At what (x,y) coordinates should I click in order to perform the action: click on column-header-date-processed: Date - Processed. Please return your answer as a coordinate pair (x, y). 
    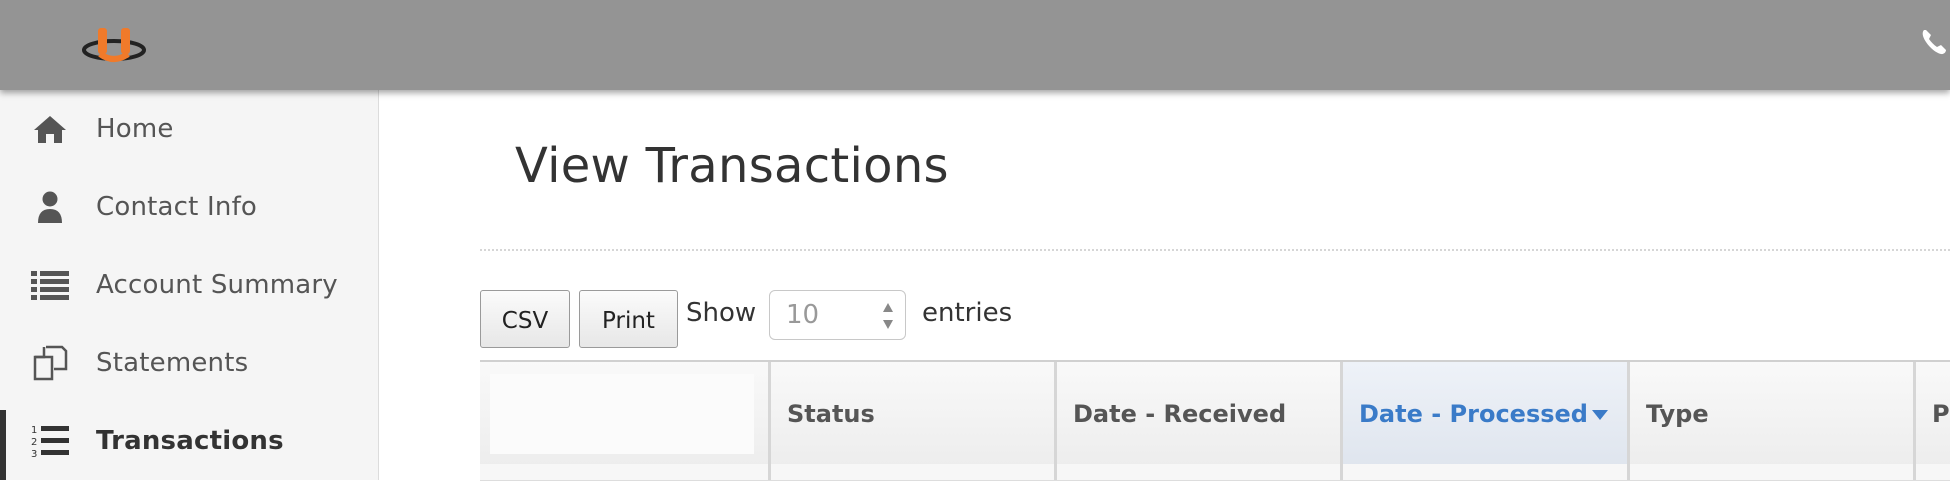
    Looking at the image, I should click on (1483, 414).